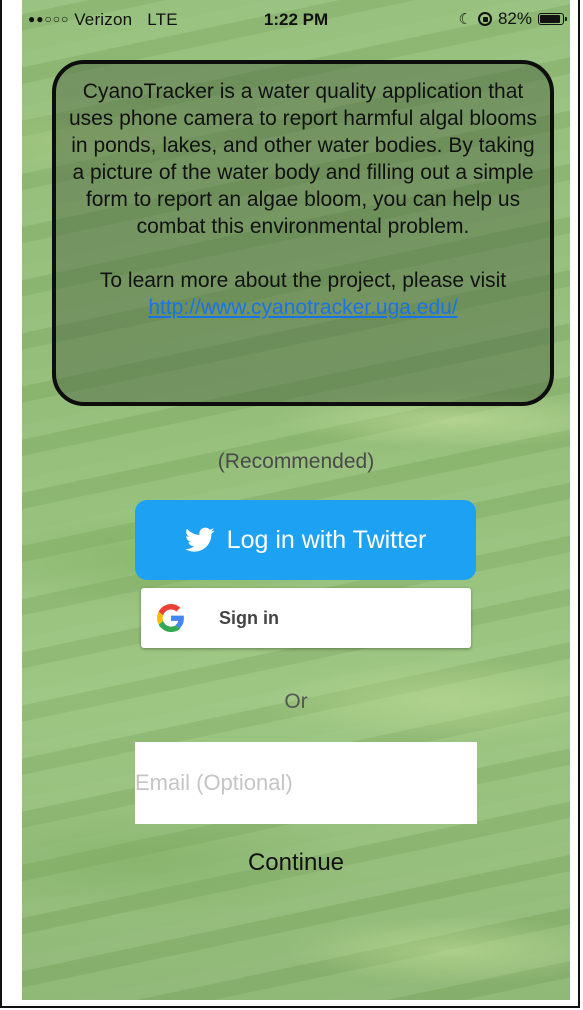 The image size is (583, 1010). I want to click on battery-icon, so click(552, 19).